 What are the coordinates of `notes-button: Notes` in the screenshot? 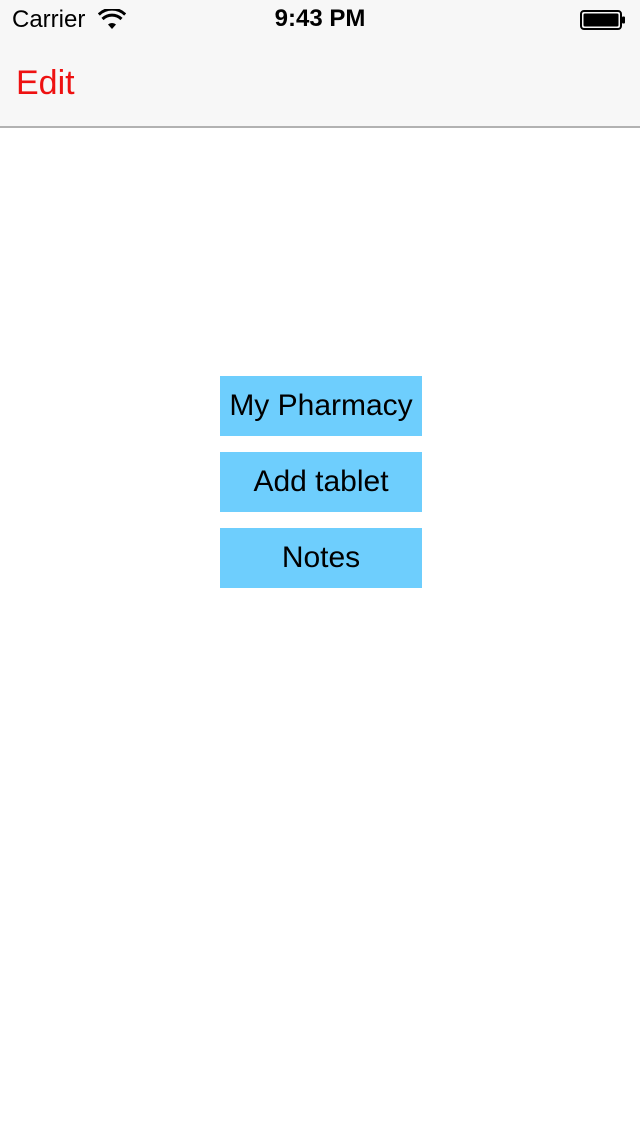 It's located at (321, 558).